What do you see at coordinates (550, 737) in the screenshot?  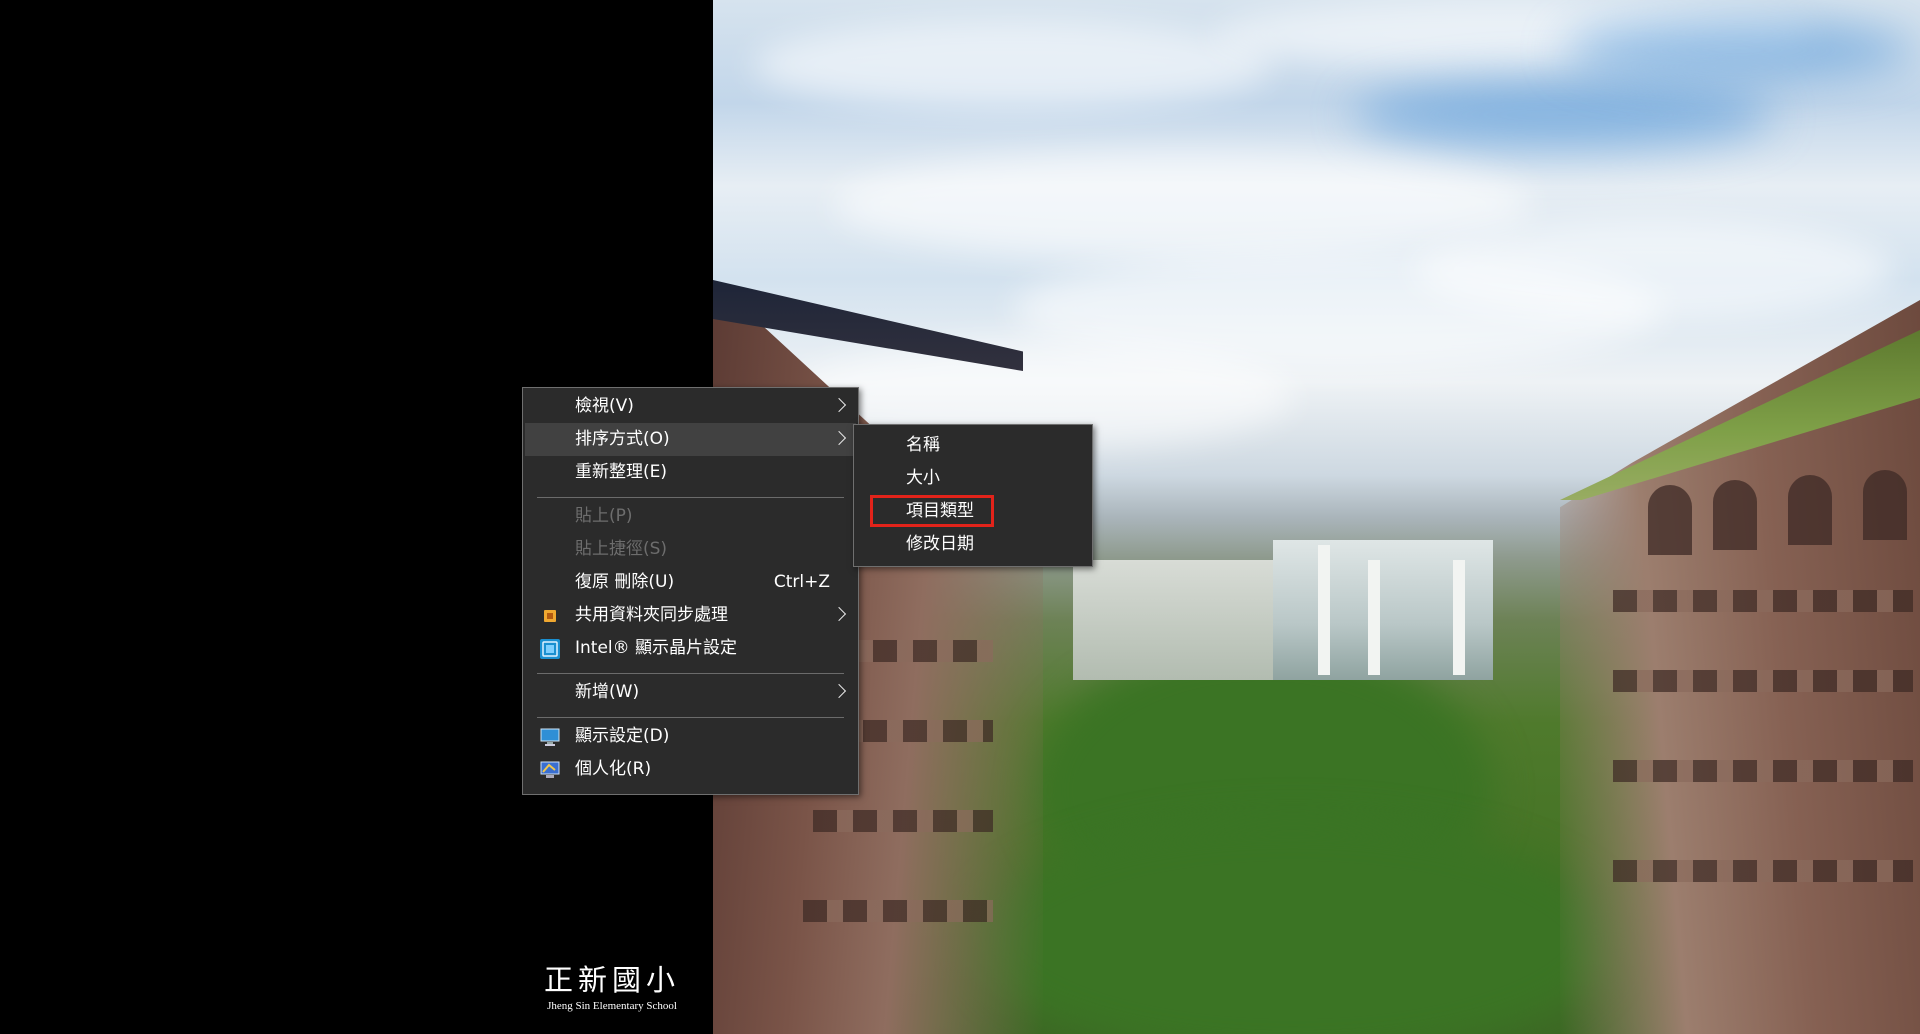 I see `display-settings-icon` at bounding box center [550, 737].